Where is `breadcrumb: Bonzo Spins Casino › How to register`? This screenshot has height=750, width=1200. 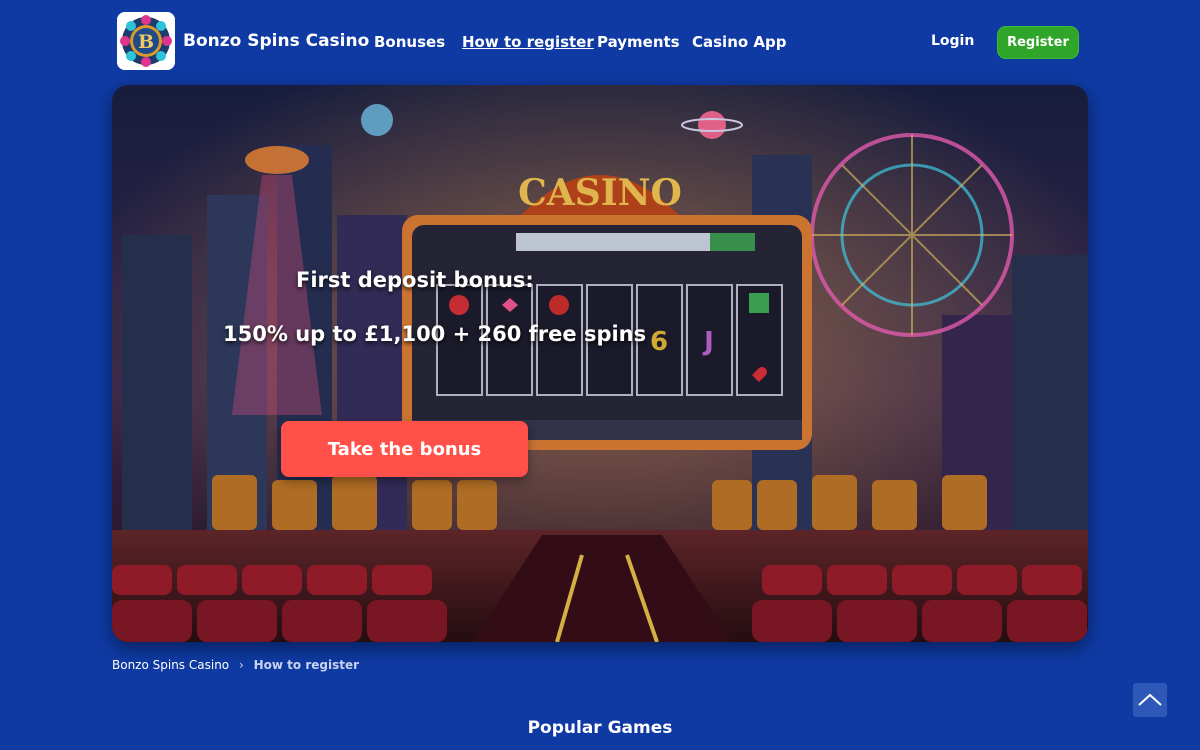 breadcrumb: Bonzo Spins Casino › How to register is located at coordinates (235, 665).